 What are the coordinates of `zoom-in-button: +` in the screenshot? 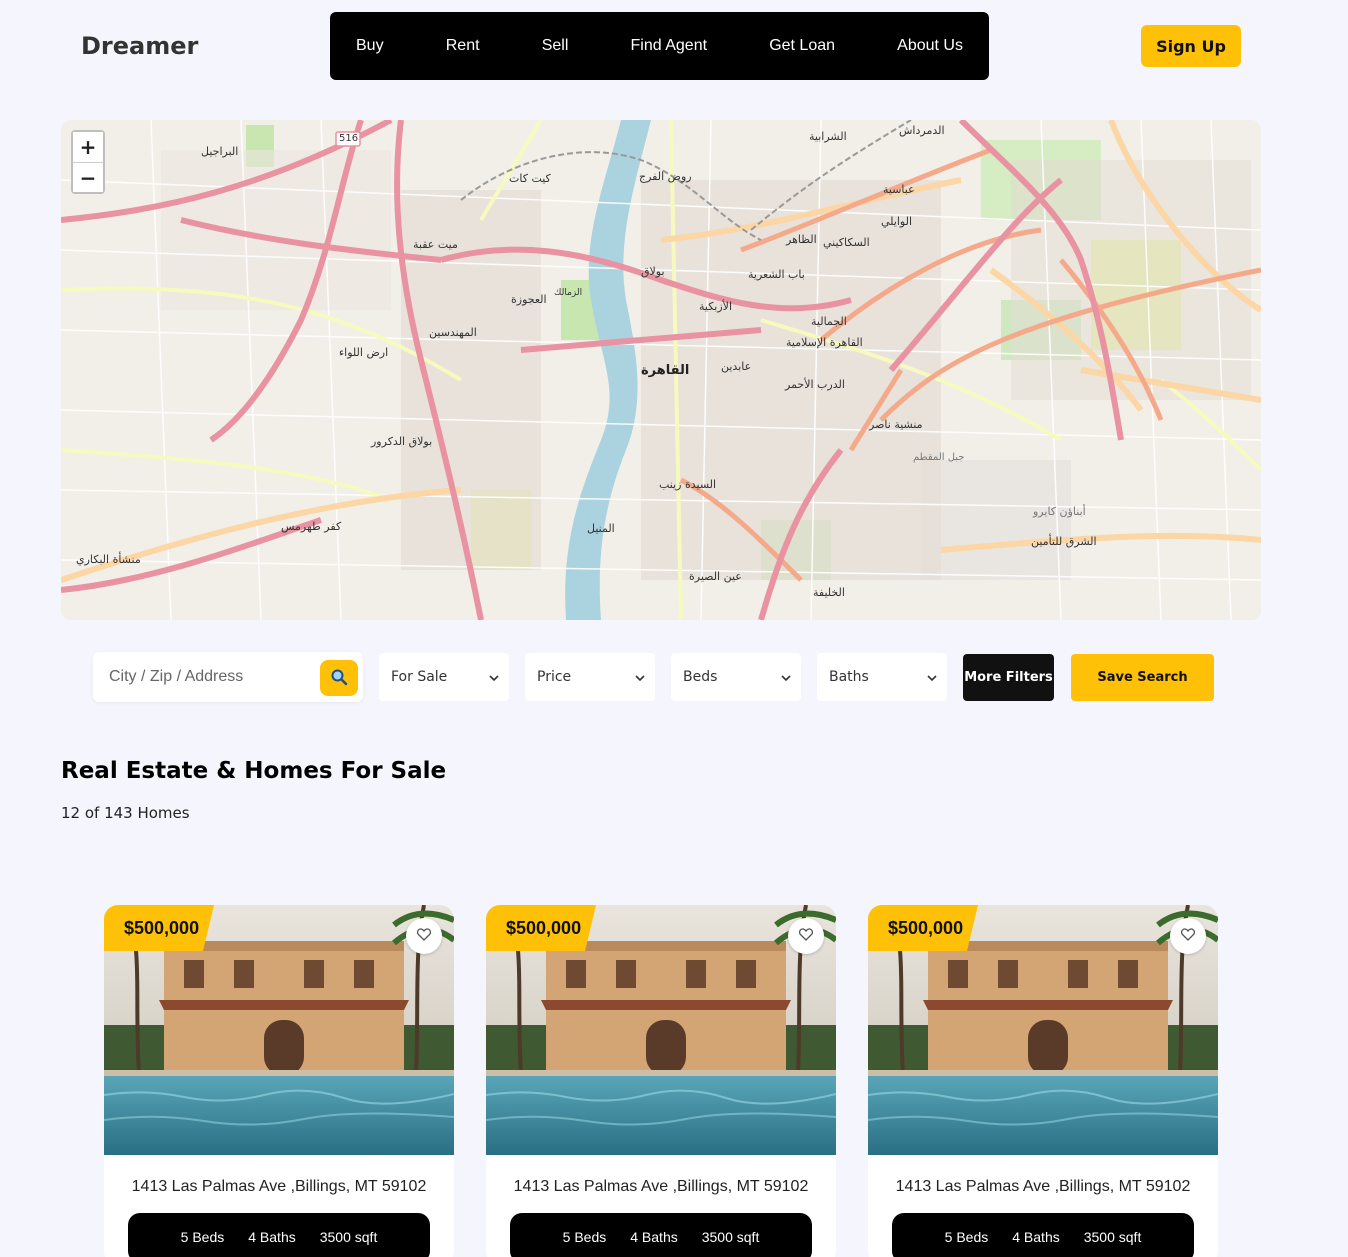 It's located at (88, 147).